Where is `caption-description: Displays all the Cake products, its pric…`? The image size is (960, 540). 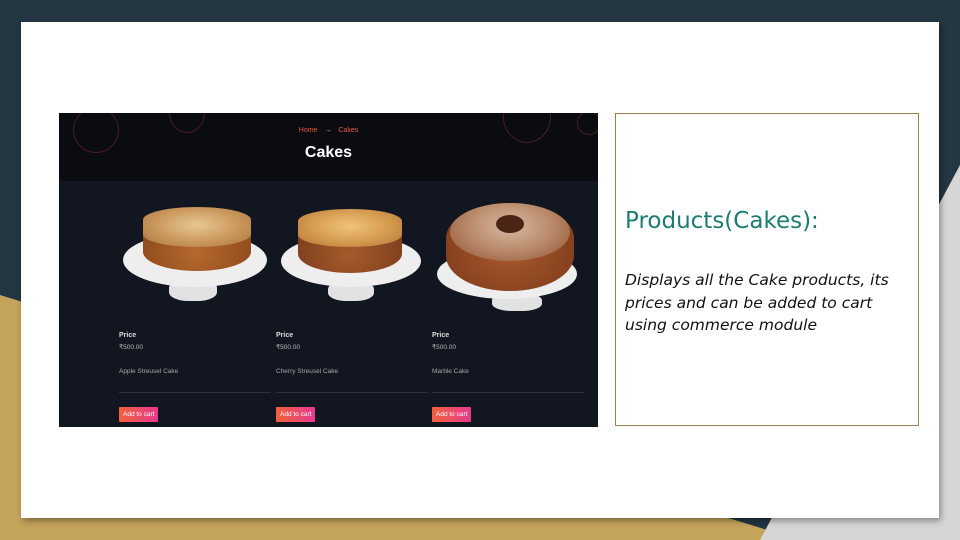 caption-description: Displays all the Cake products, its pric… is located at coordinates (757, 302).